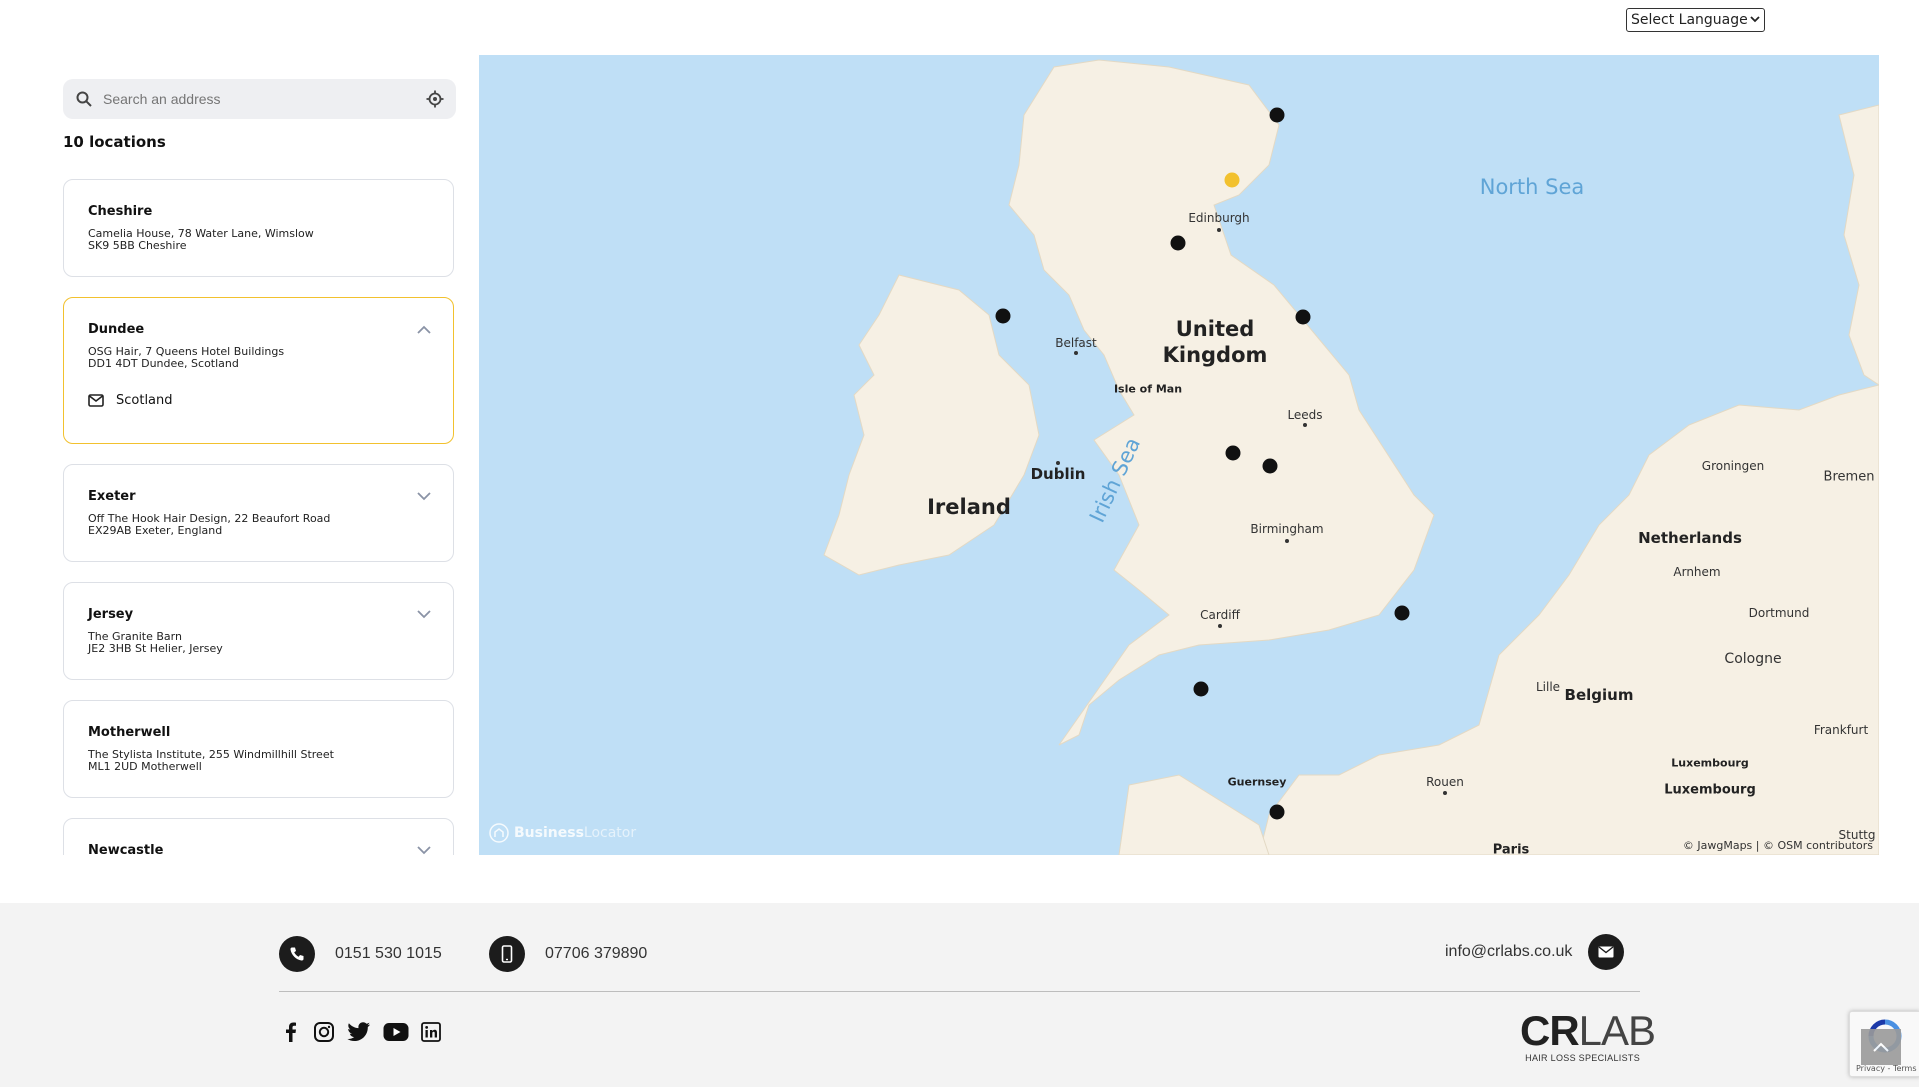 The width and height of the screenshot is (1919, 1087). I want to click on map-label-edinburgh: Edinburgh, so click(1219, 218).